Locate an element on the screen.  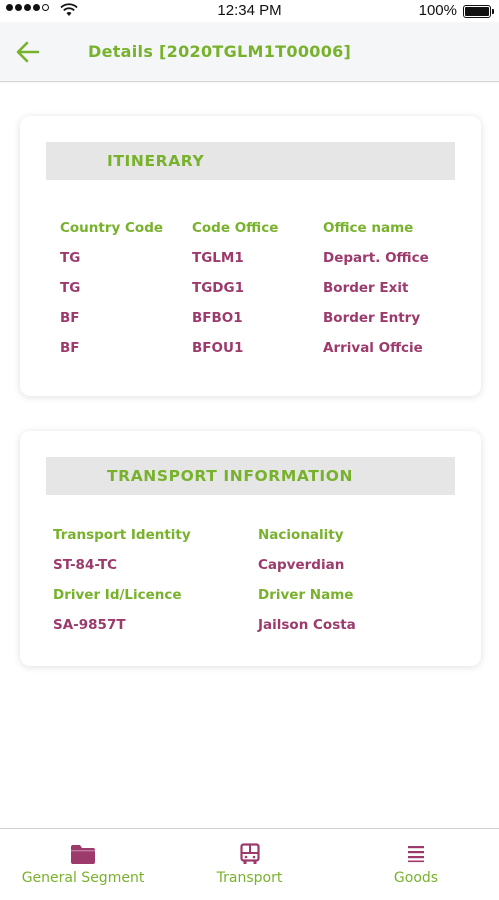
transport-identity-value: ST-84-TC is located at coordinates (85, 565).